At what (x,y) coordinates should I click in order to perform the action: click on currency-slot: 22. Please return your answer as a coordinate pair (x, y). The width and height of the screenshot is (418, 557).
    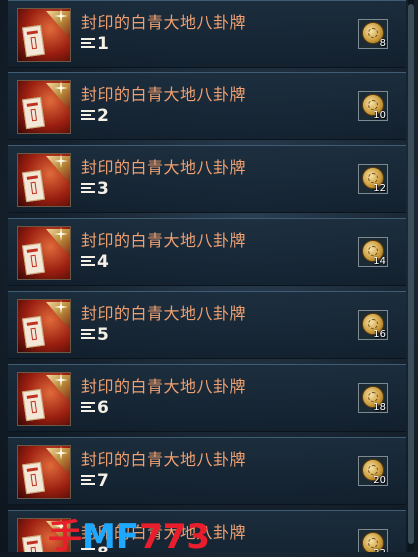
    Looking at the image, I should click on (373, 540).